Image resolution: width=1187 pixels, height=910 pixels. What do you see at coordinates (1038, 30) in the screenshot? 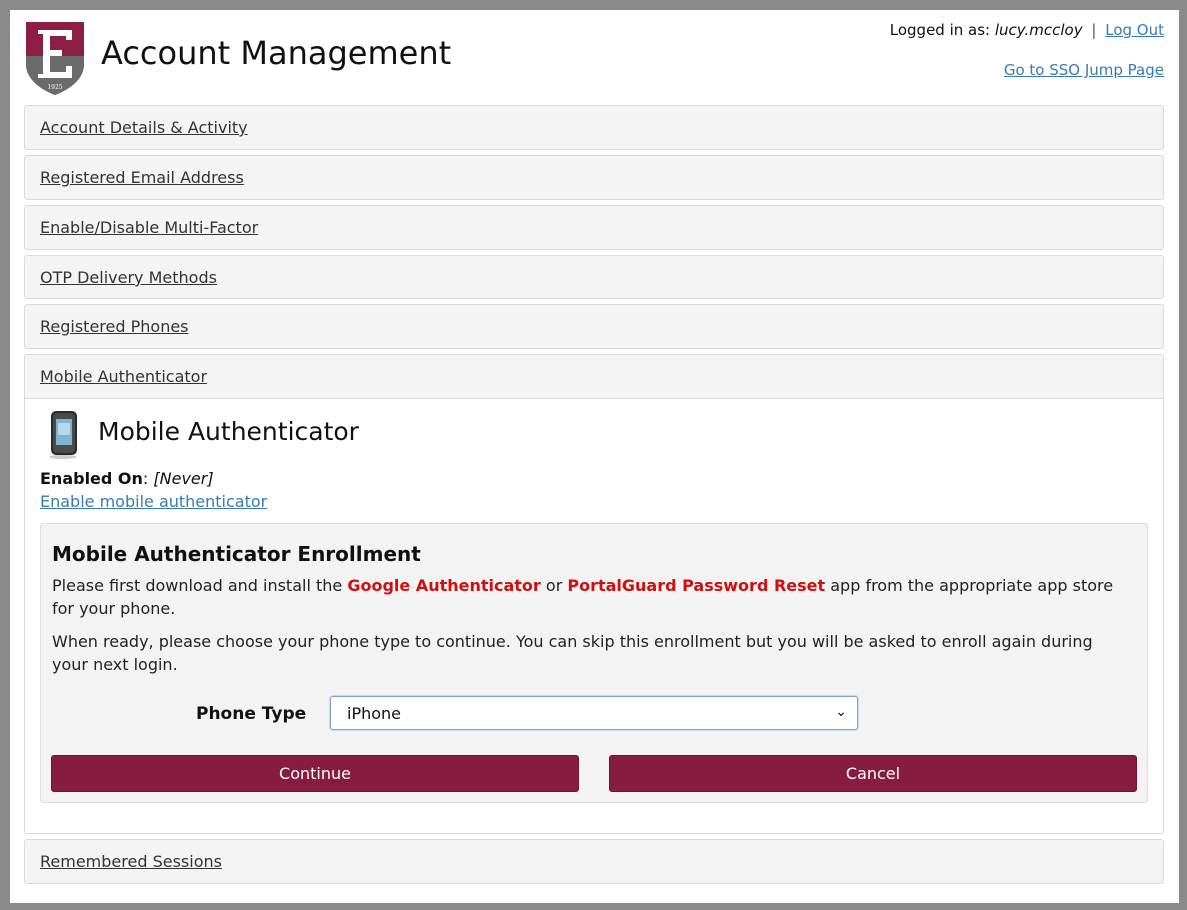
I see `username: lucy.mccloy` at bounding box center [1038, 30].